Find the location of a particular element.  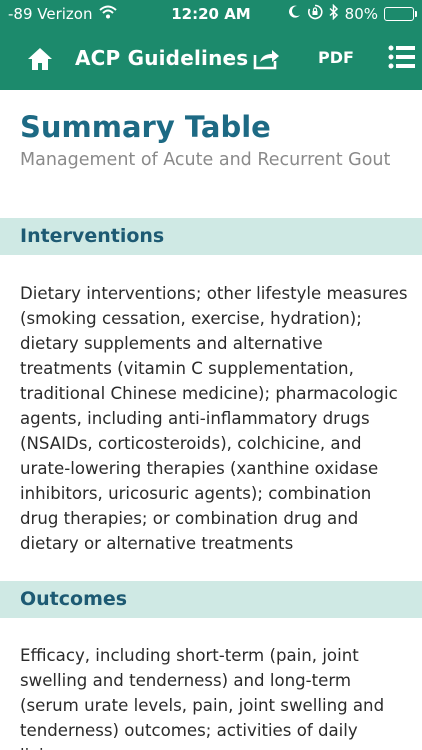

page-subtitle: Management of Acute and Recurrent Gout is located at coordinates (205, 160).